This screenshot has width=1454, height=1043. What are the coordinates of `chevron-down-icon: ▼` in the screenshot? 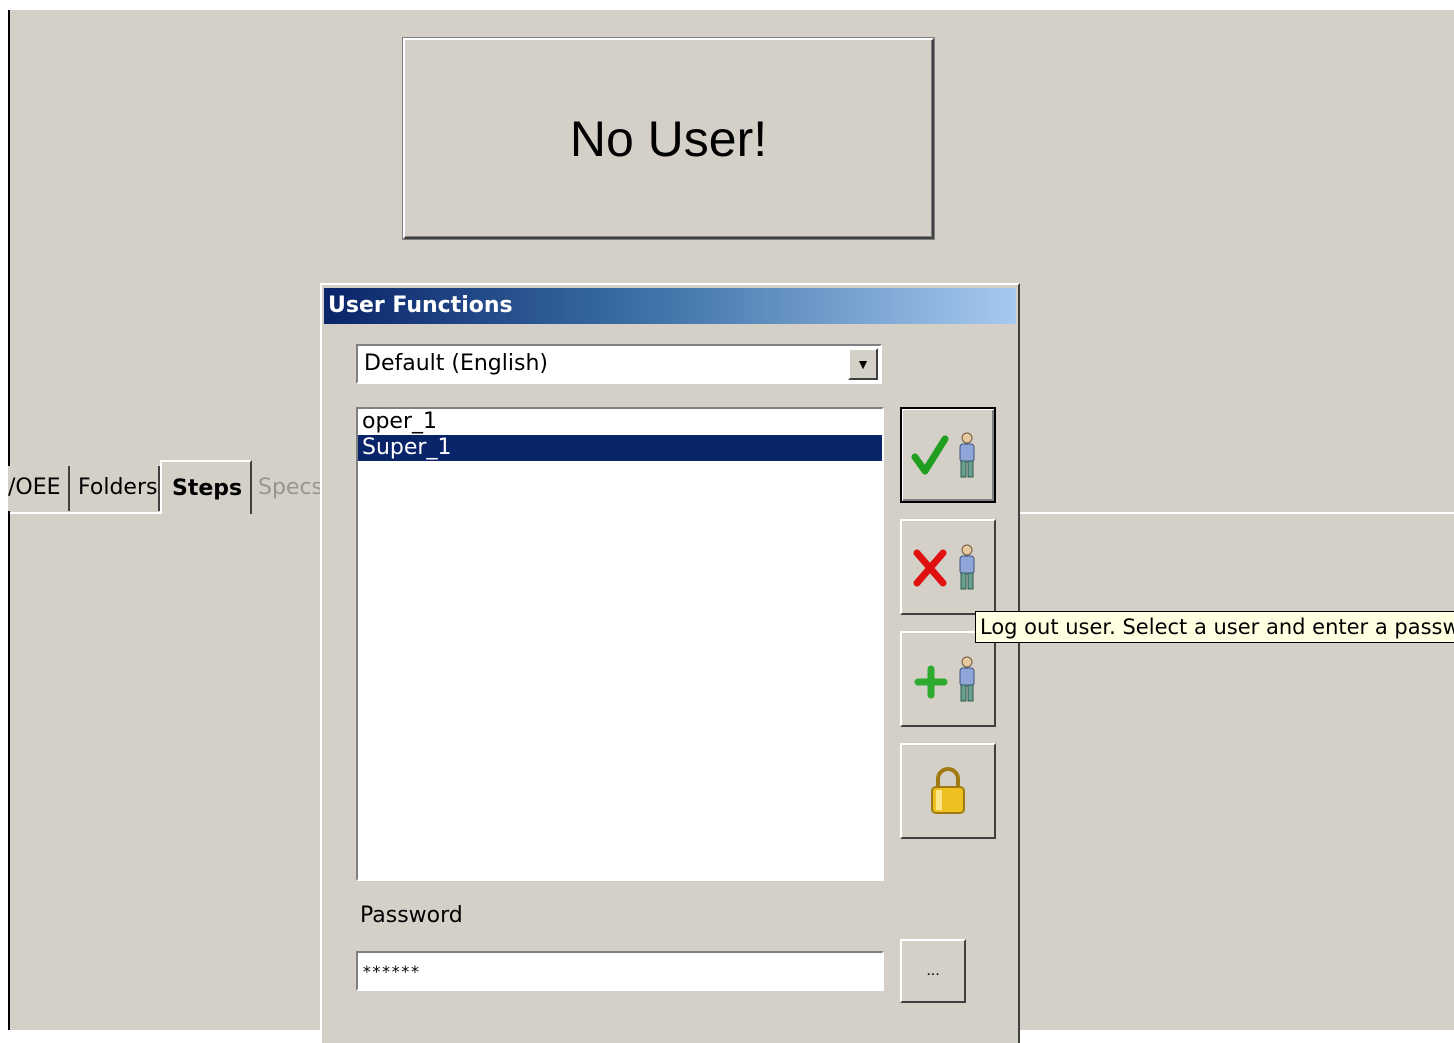 It's located at (863, 364).